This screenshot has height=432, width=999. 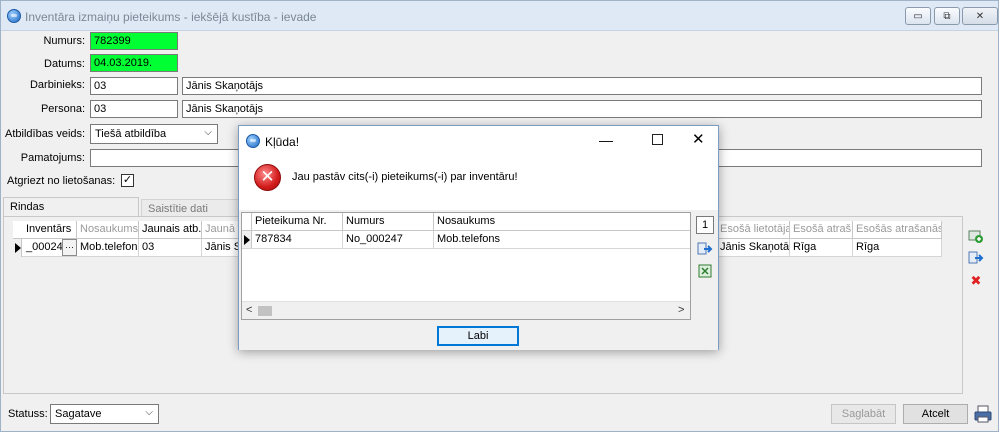 What do you see at coordinates (753, 247) in the screenshot?
I see `cell-esosa-lietotaja: Jānis Skaņotājs` at bounding box center [753, 247].